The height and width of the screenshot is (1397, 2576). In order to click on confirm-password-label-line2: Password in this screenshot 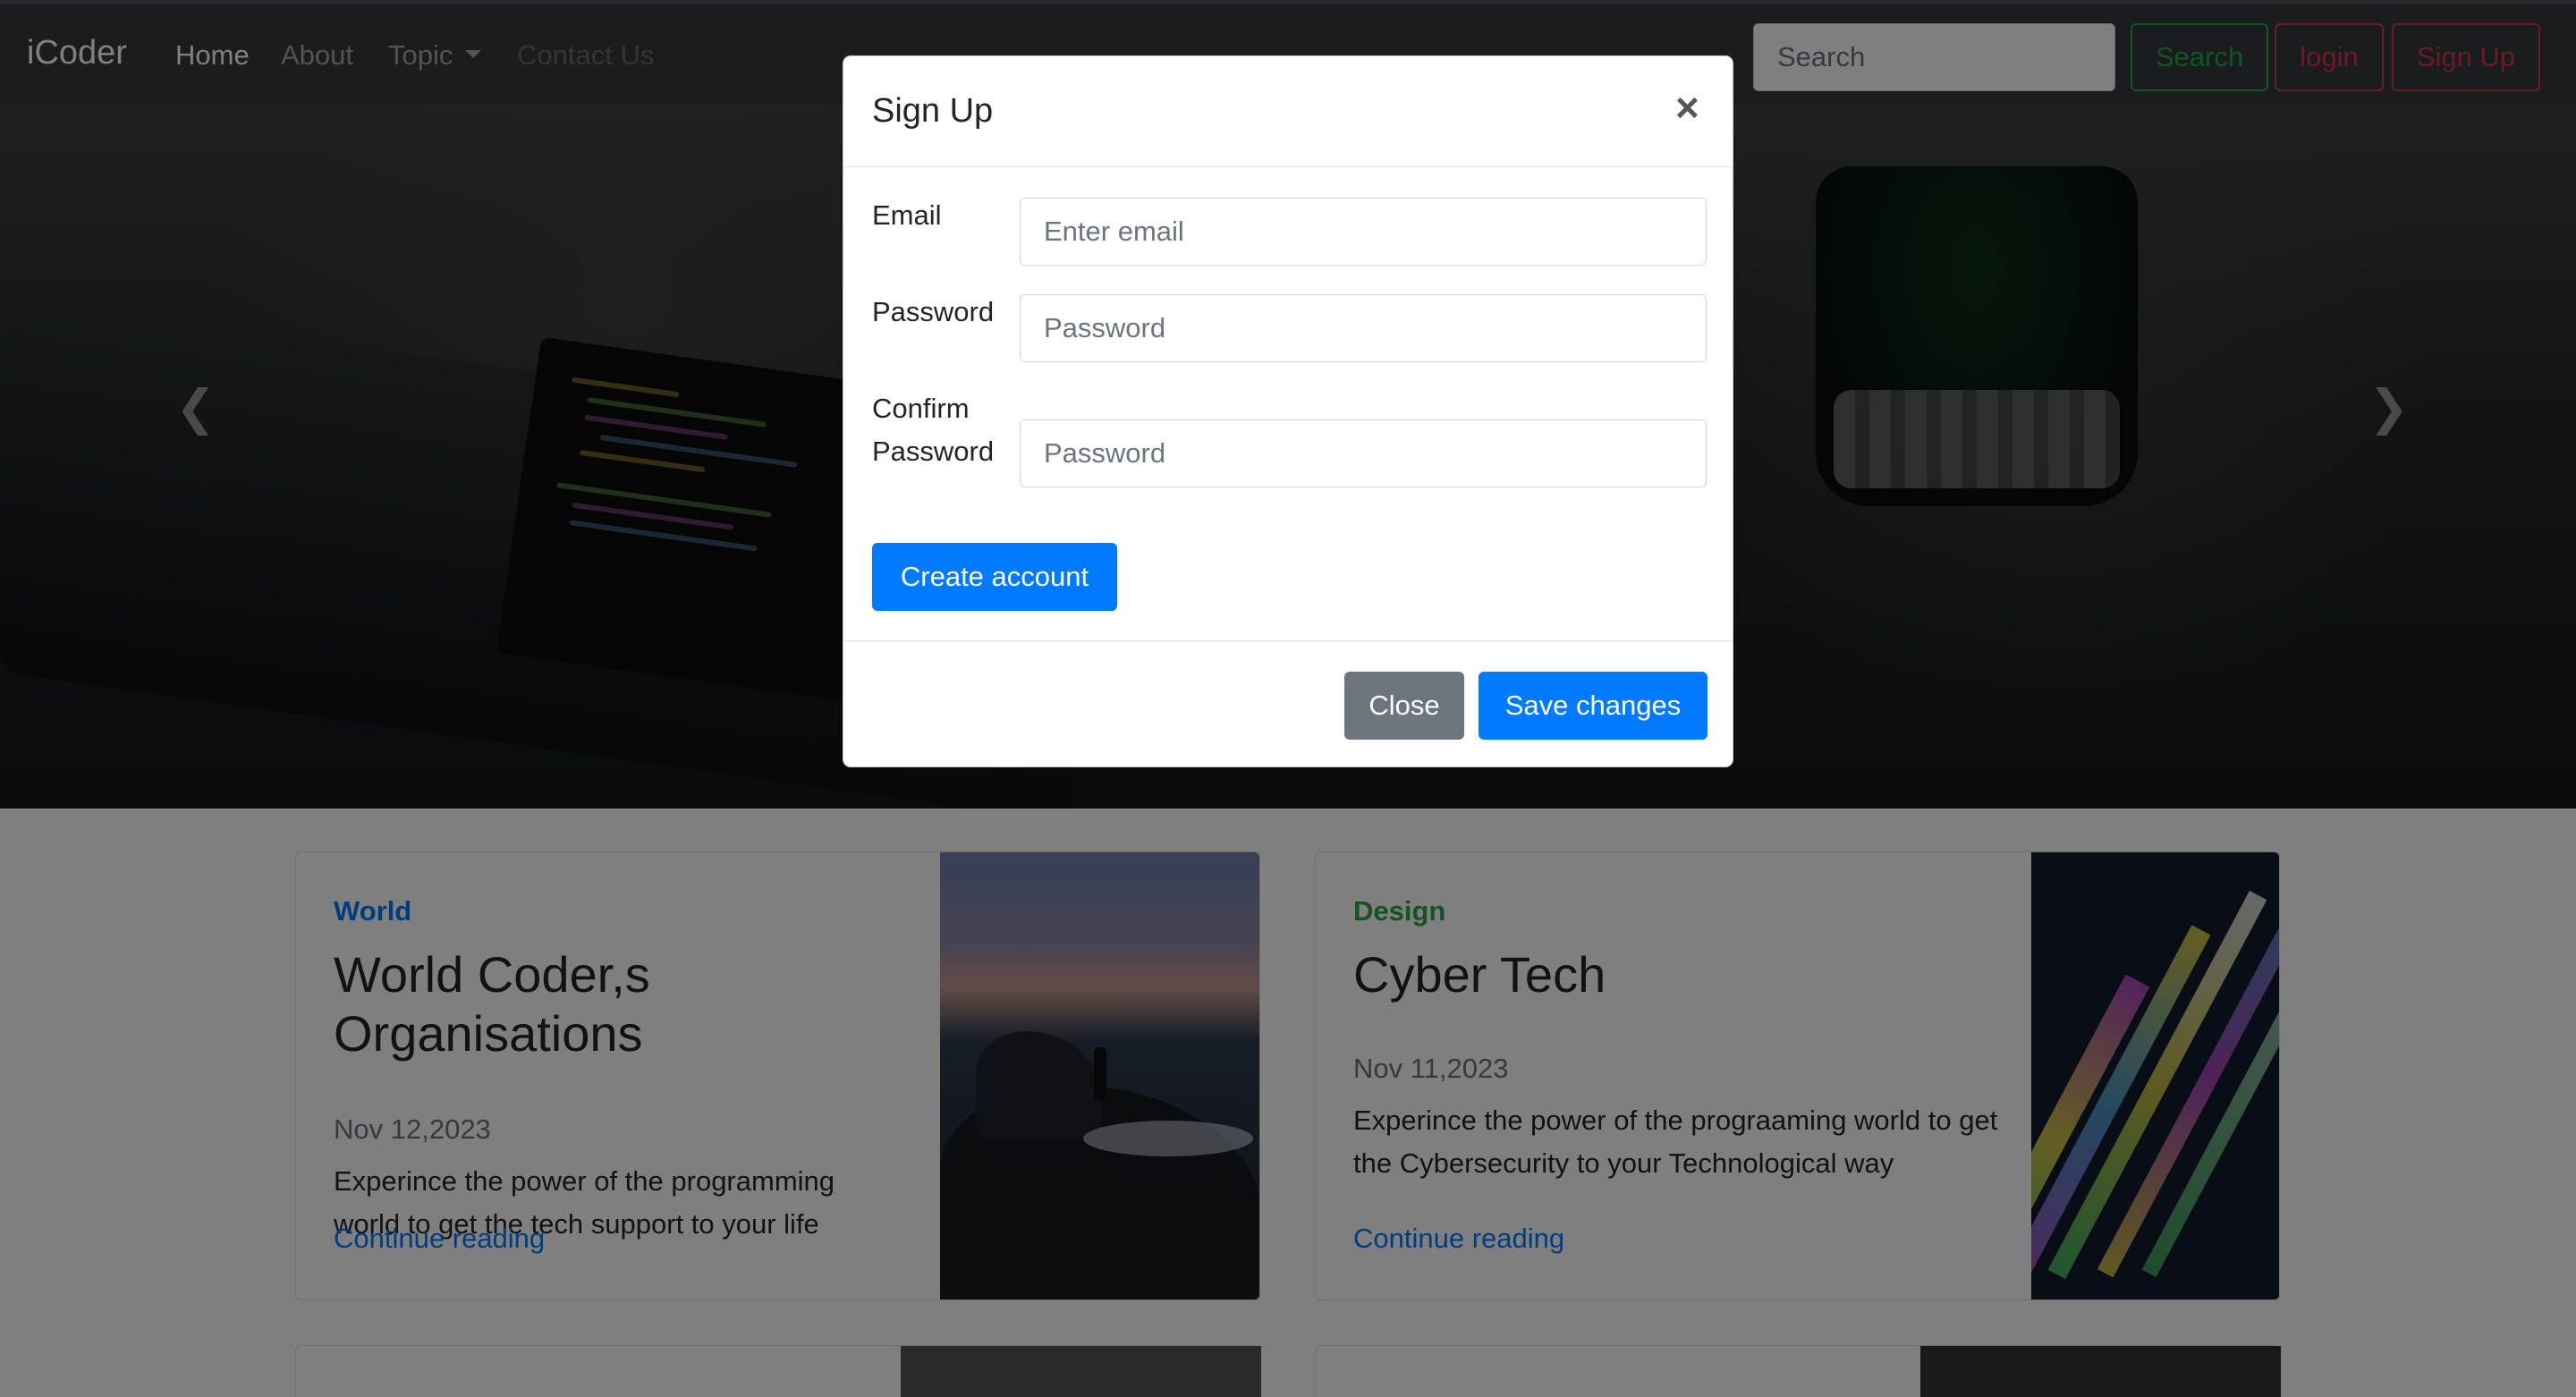, I will do `click(933, 451)`.